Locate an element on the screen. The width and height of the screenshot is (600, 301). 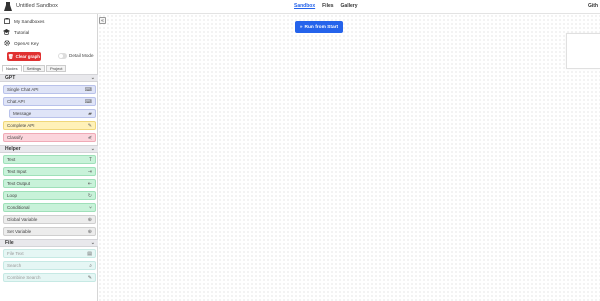
file-icon: ▤ is located at coordinates (89, 254).